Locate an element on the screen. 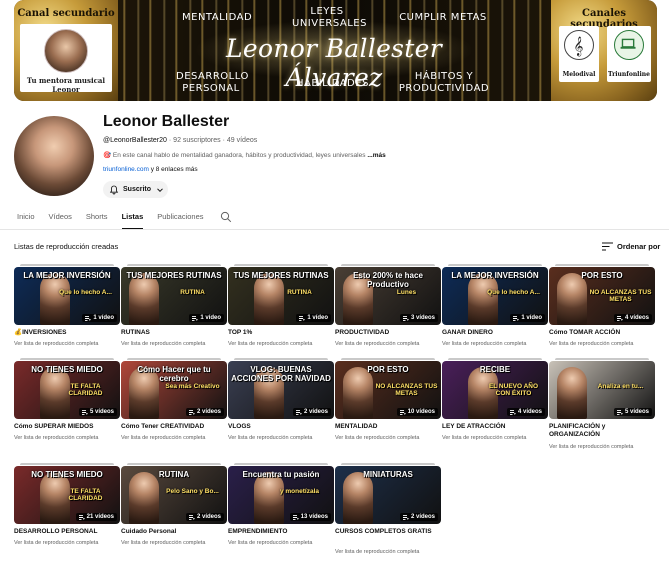  banner-left-logo-caption: Tu mentora musical Leonor is located at coordinates (66, 85).